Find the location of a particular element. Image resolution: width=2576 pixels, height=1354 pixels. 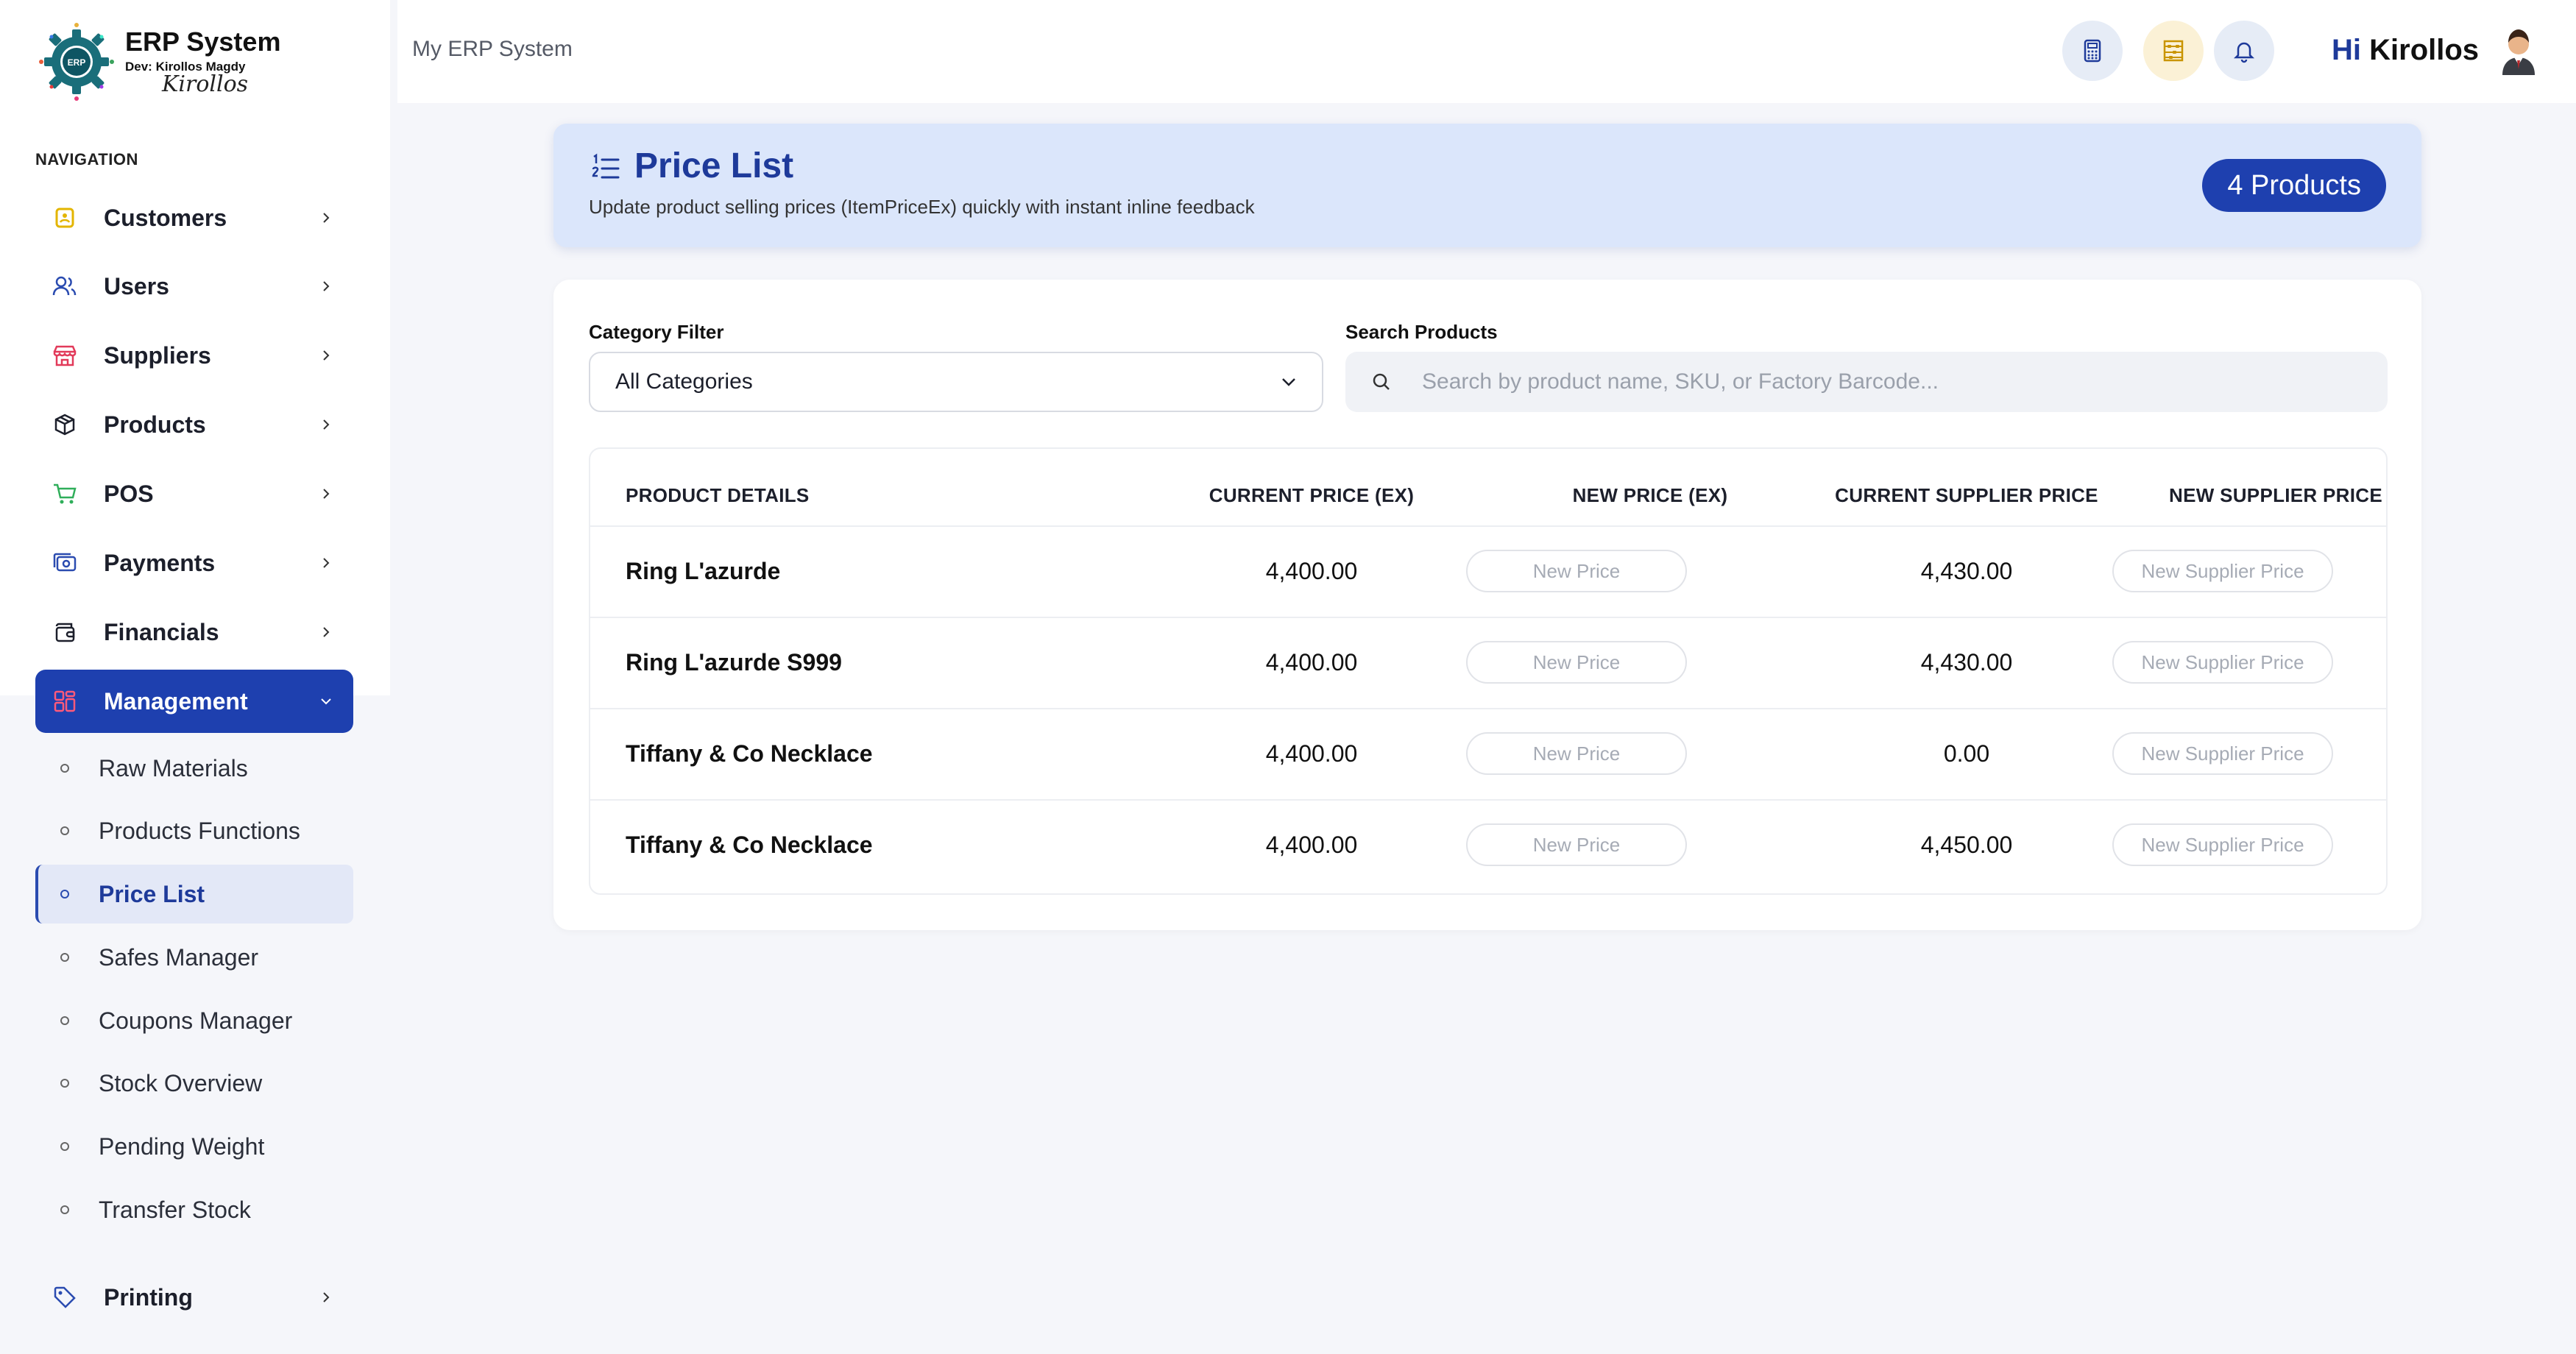

sidebar-item-products: Products is located at coordinates (194, 425).